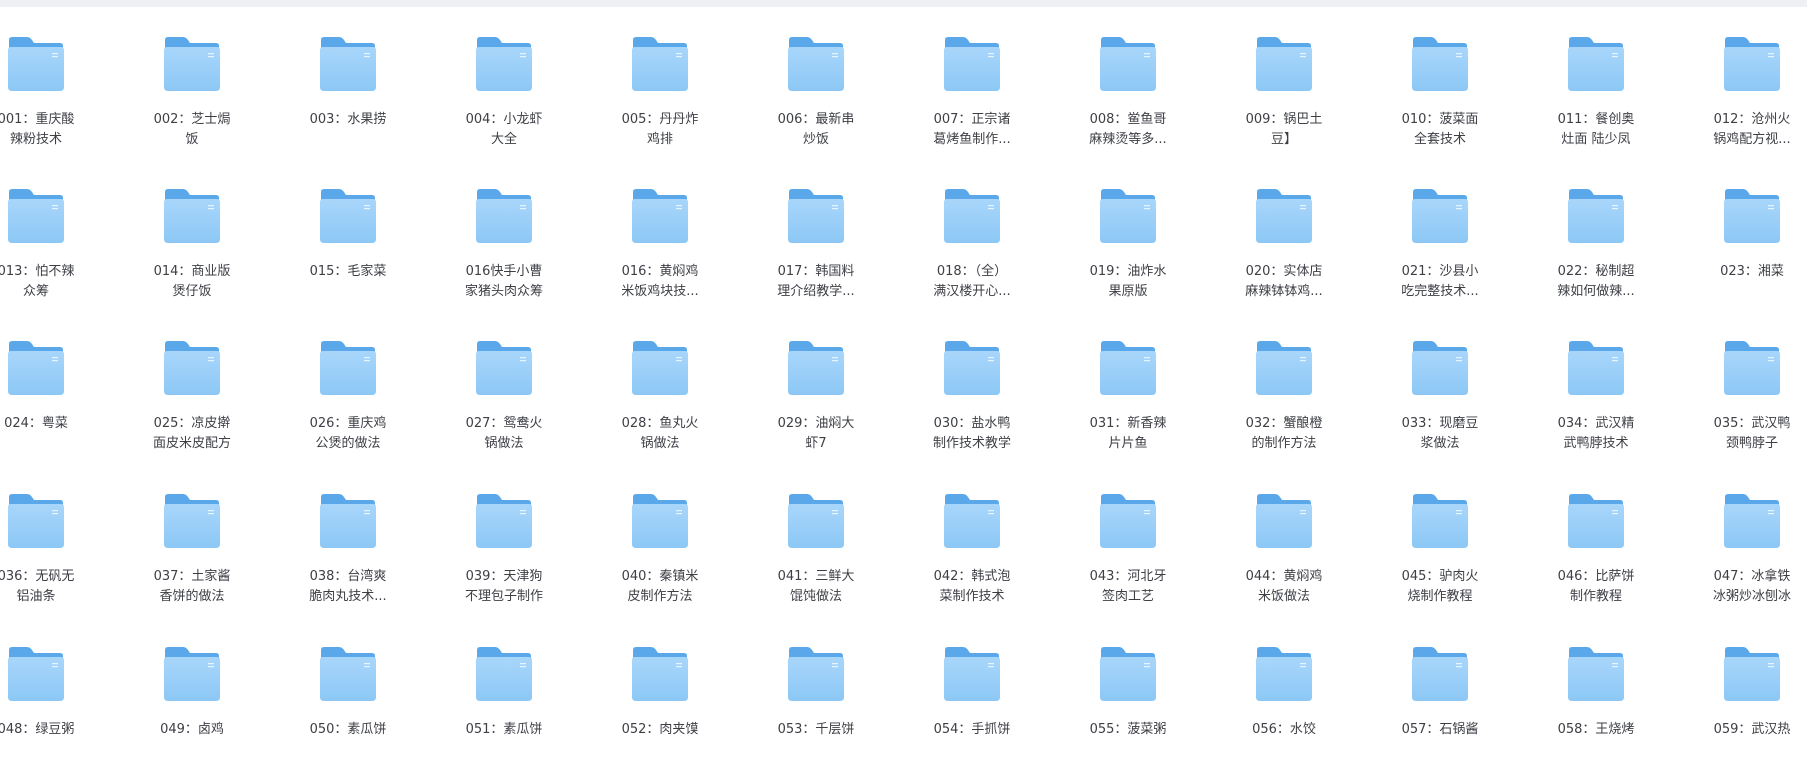 This screenshot has height=762, width=1807. Describe the element at coordinates (504, 76) in the screenshot. I see `folder-item: 004：小龙虾 大全` at that location.